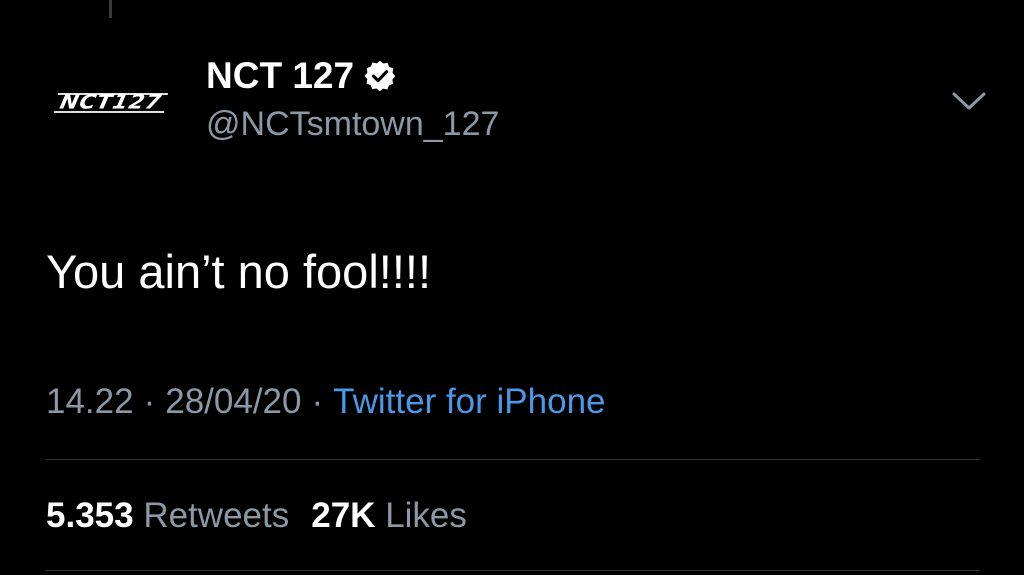 This screenshot has height=575, width=1024. I want to click on author-name-row: NCT 127, so click(301, 76).